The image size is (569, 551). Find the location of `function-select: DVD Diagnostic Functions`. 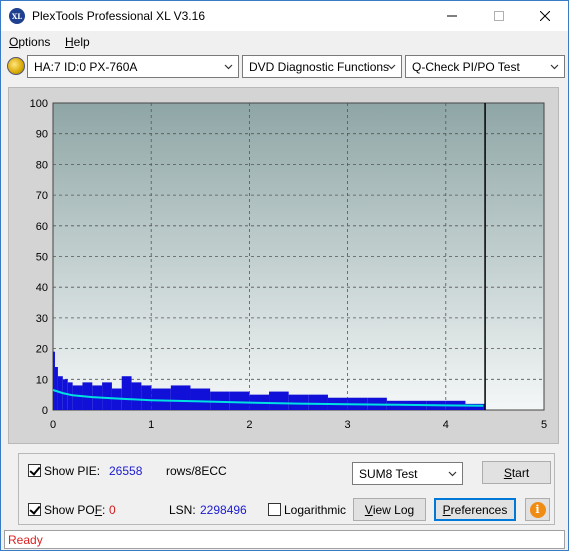

function-select: DVD Diagnostic Functions is located at coordinates (322, 66).